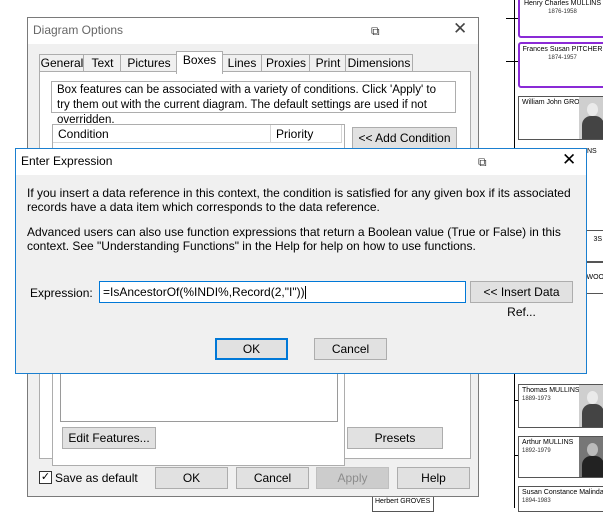  I want to click on person-dates: 1894-1983, so click(562, 501).